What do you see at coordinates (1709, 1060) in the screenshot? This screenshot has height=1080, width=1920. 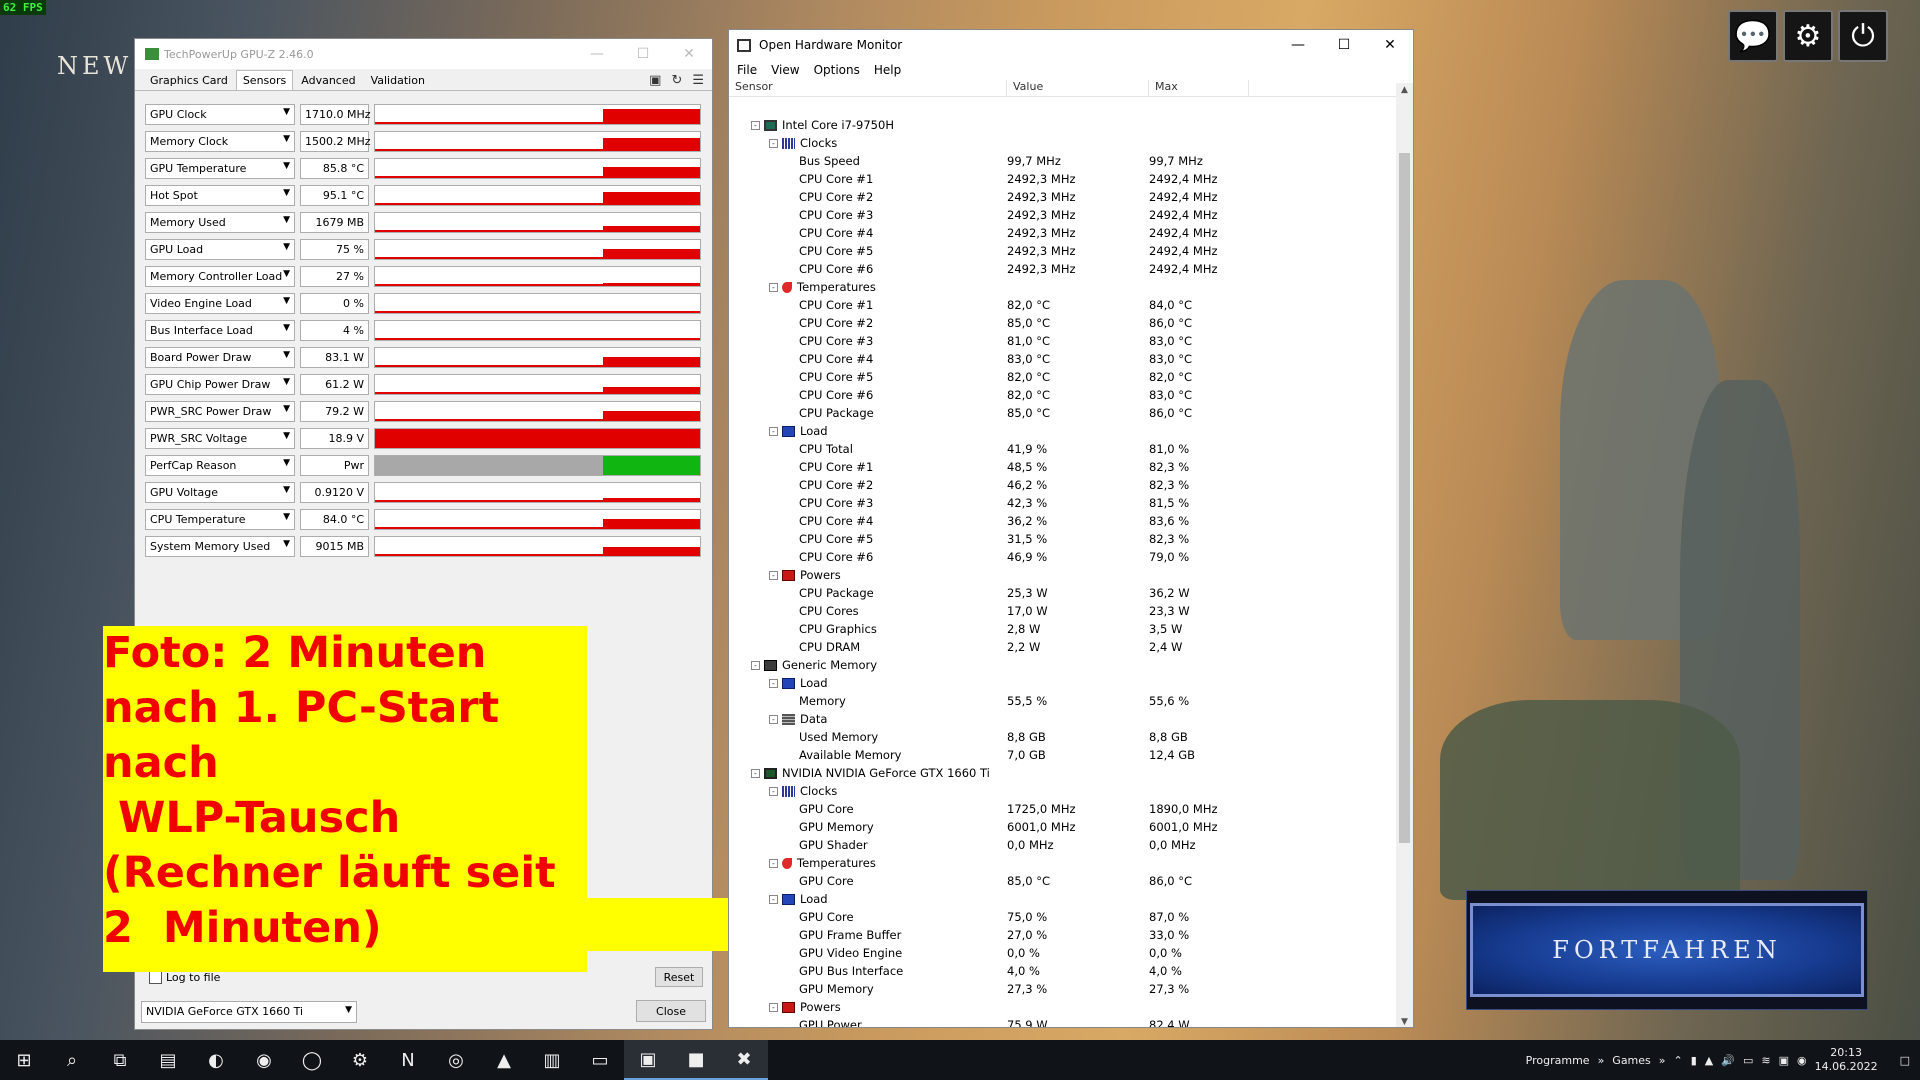 I see `nvidia-tray-icon: ▲` at bounding box center [1709, 1060].